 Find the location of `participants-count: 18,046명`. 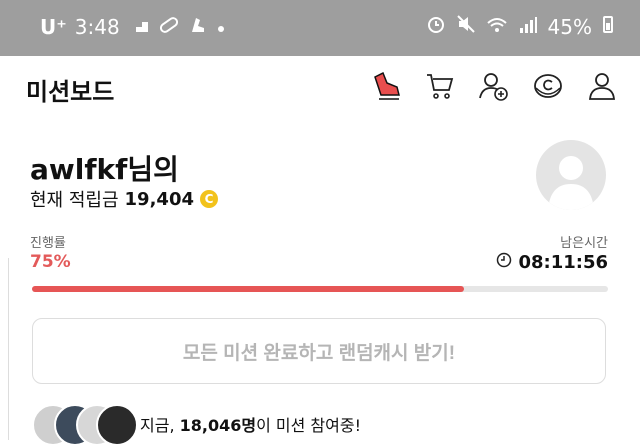

participants-count: 18,046명 is located at coordinates (218, 425).